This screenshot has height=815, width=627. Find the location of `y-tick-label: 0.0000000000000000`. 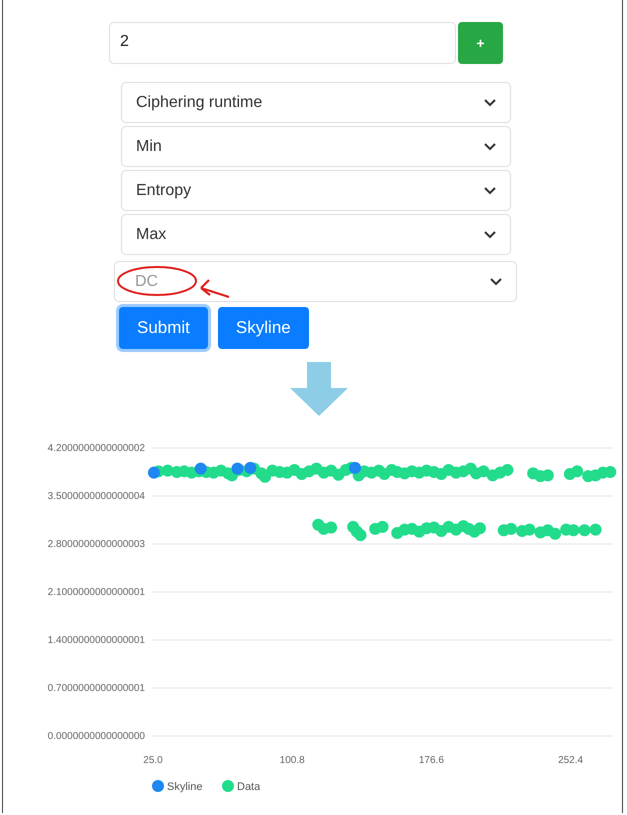

y-tick-label: 0.0000000000000000 is located at coordinates (96, 736).